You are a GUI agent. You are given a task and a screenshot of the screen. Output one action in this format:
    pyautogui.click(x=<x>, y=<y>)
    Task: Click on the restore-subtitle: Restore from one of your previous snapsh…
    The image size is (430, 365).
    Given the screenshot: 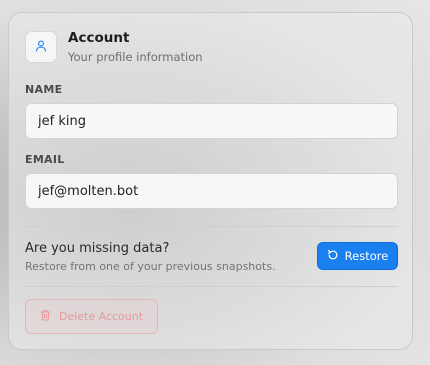 What is the action you would take?
    pyautogui.click(x=150, y=266)
    